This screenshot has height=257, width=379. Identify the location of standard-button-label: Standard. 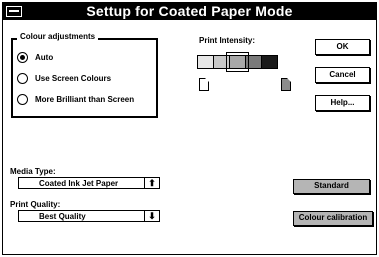
(331, 185).